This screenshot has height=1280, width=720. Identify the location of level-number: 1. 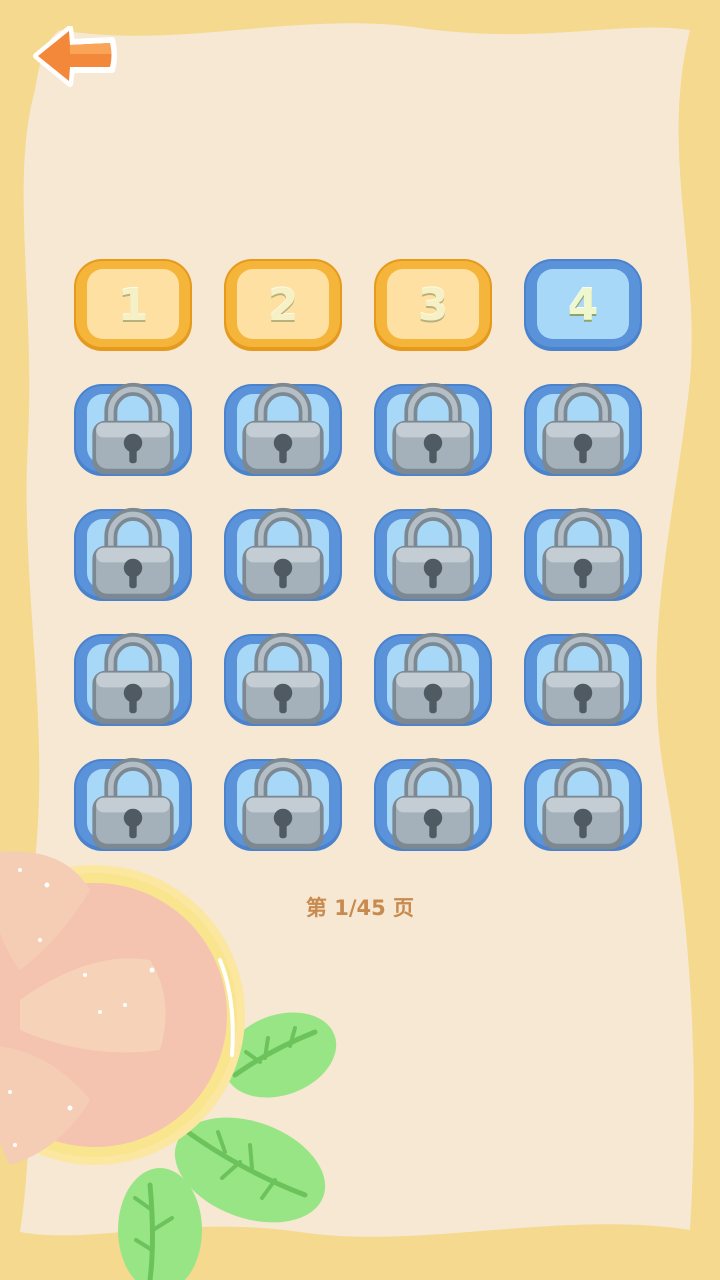
(133, 305).